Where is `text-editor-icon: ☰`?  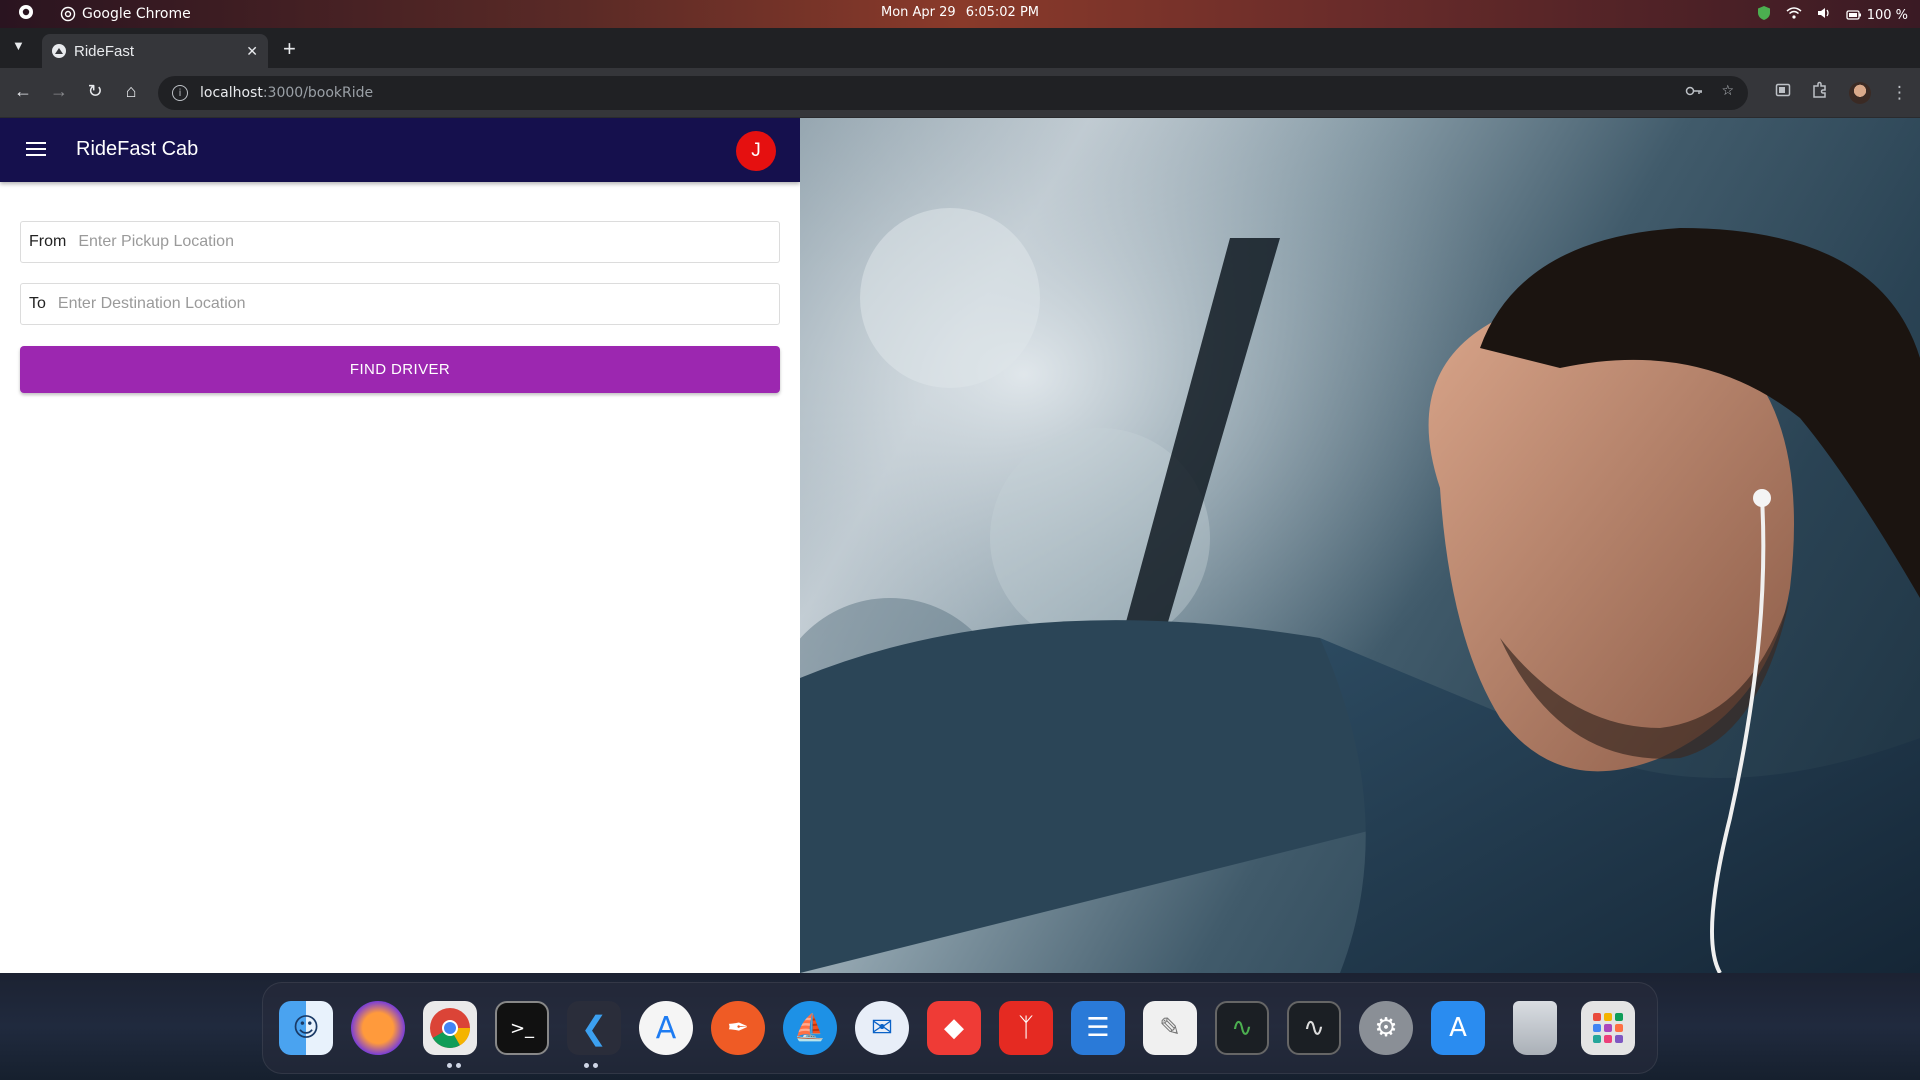 text-editor-icon: ☰ is located at coordinates (1098, 1028).